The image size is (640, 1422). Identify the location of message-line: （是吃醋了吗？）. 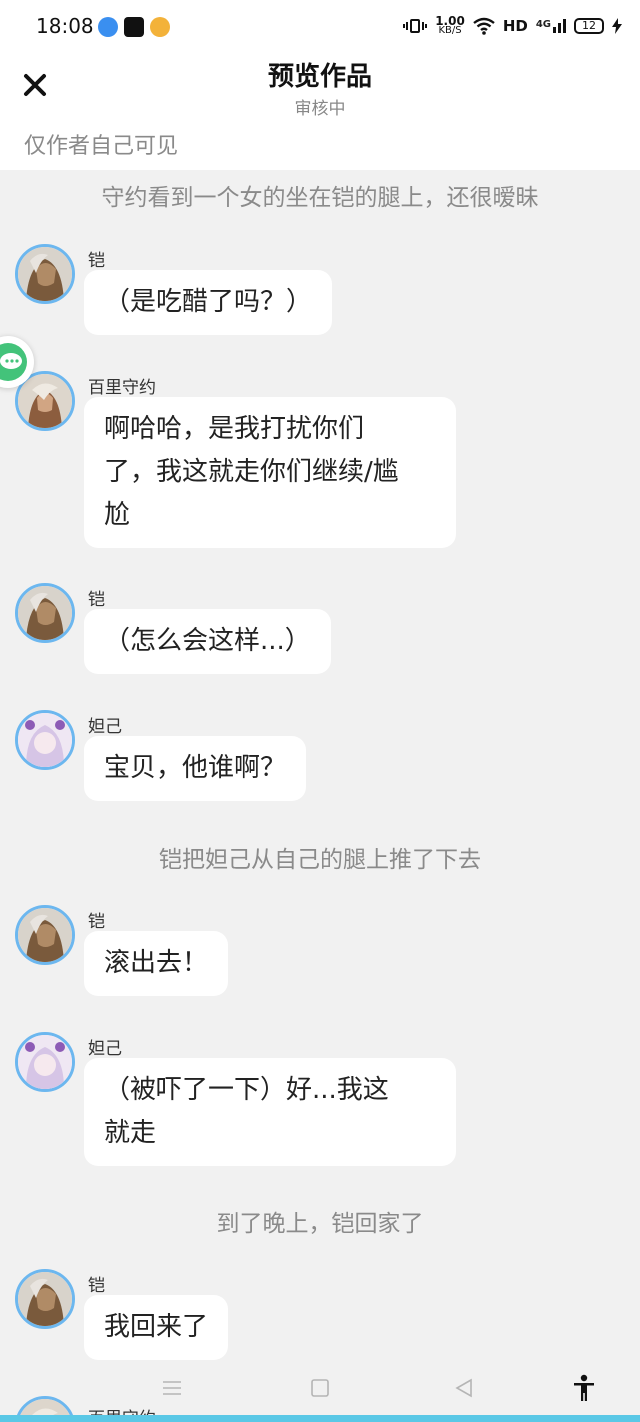
(208, 302).